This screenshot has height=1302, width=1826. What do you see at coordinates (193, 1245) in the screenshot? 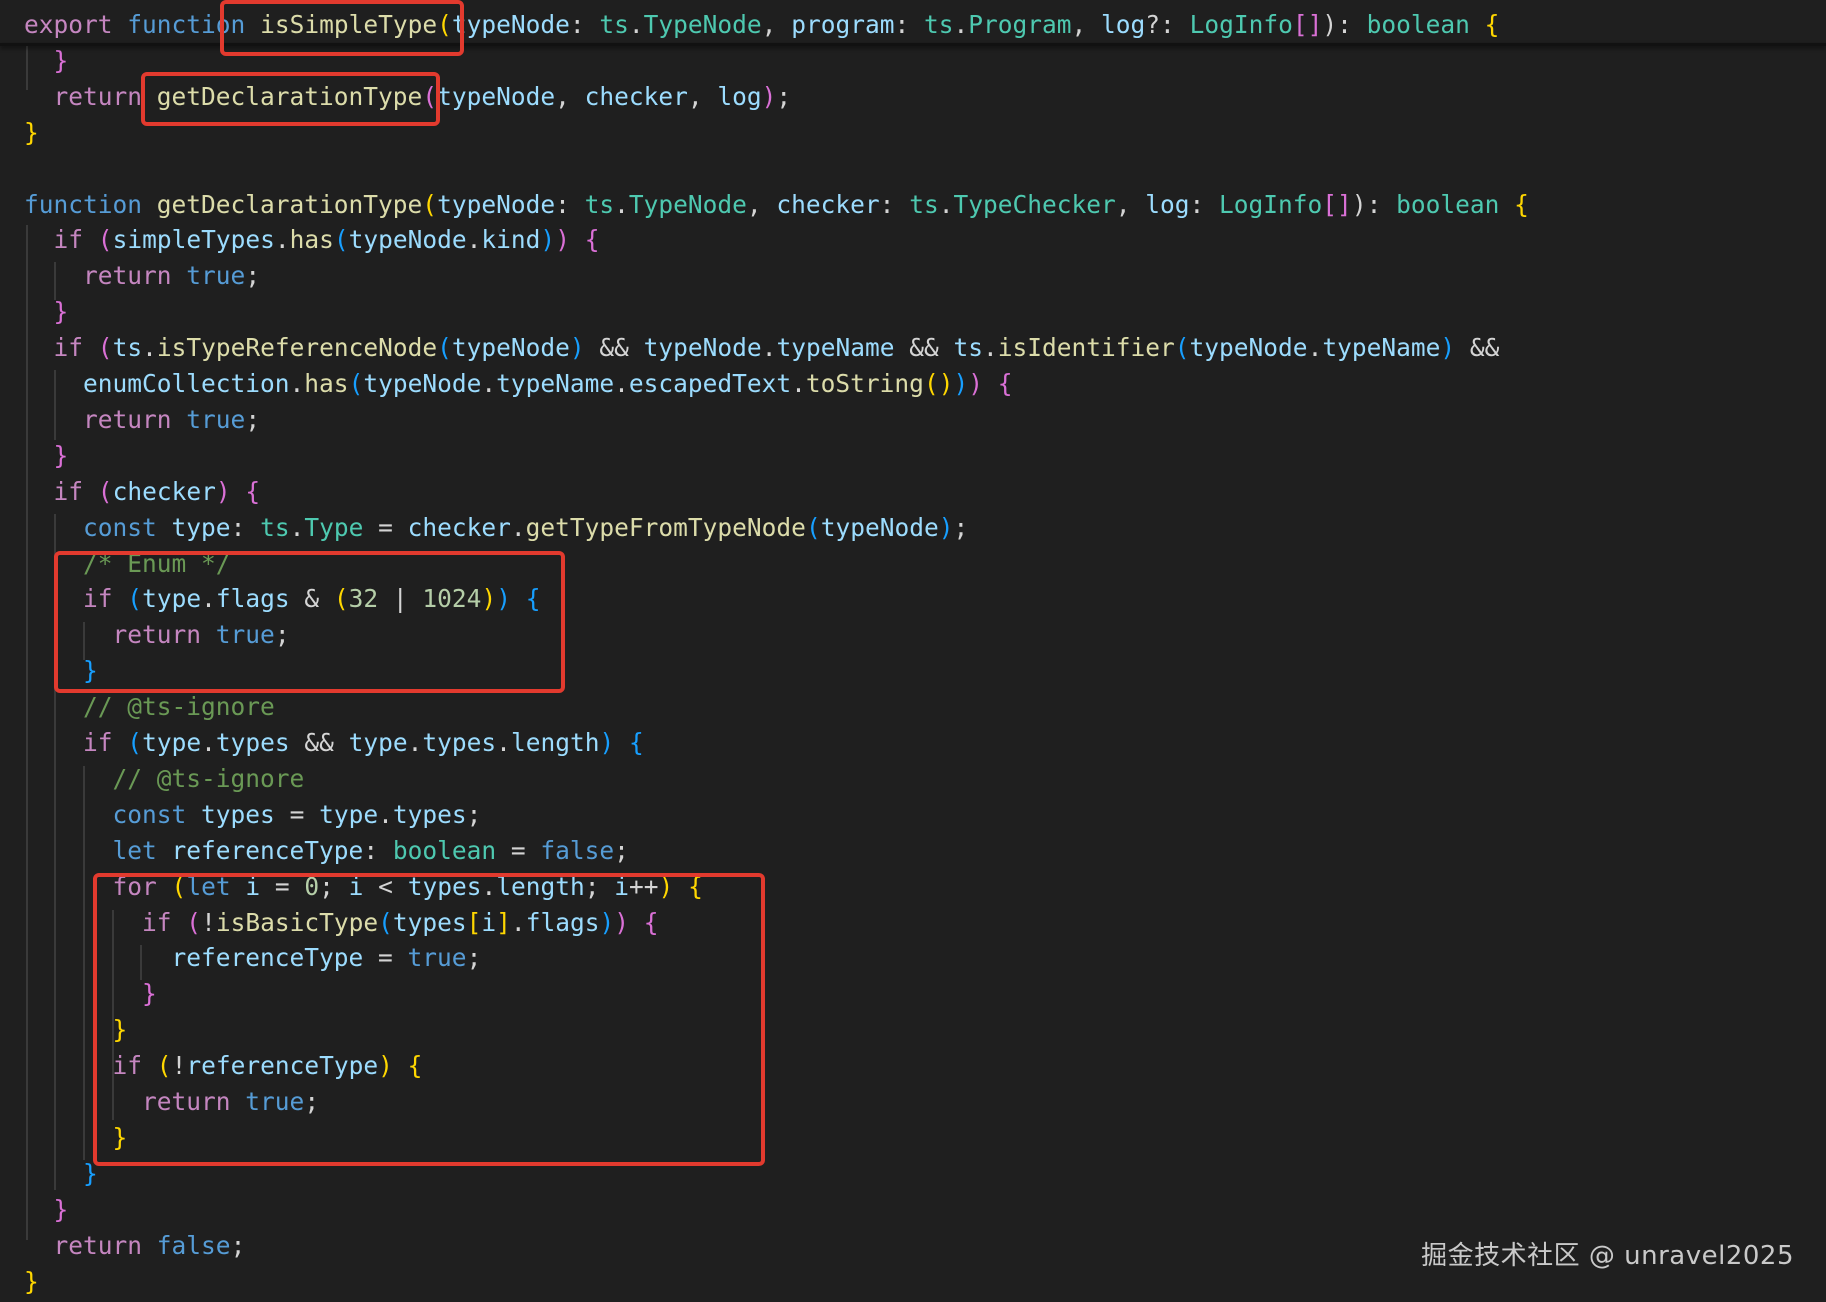
I see `code-token: false` at bounding box center [193, 1245].